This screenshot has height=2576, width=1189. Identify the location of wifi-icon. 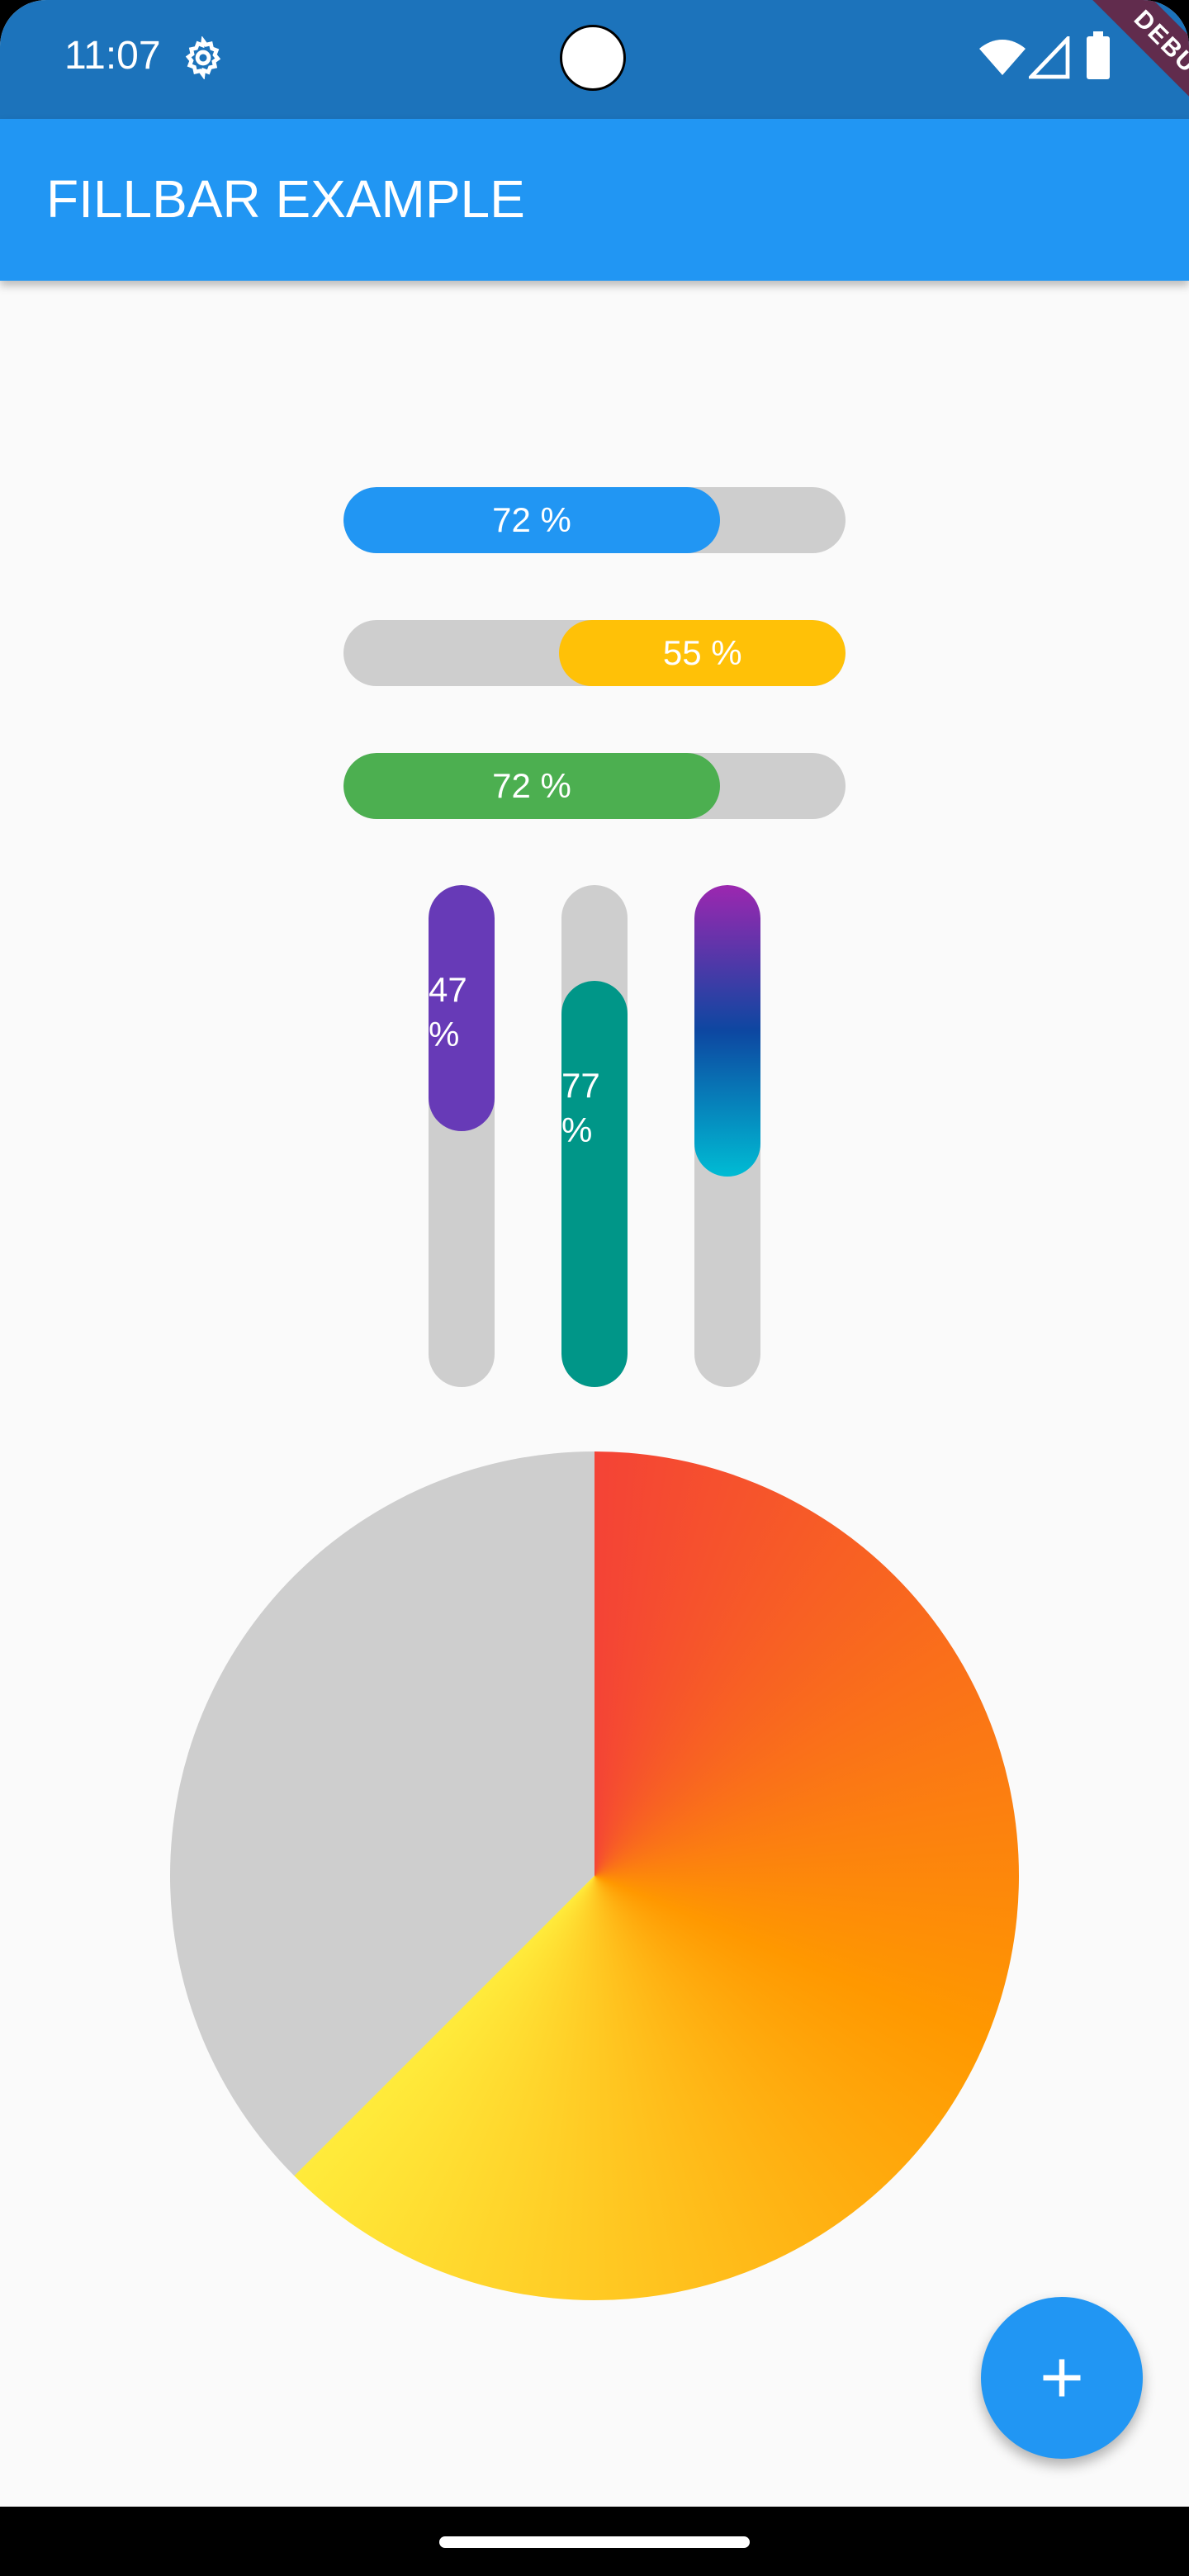
(1002, 57).